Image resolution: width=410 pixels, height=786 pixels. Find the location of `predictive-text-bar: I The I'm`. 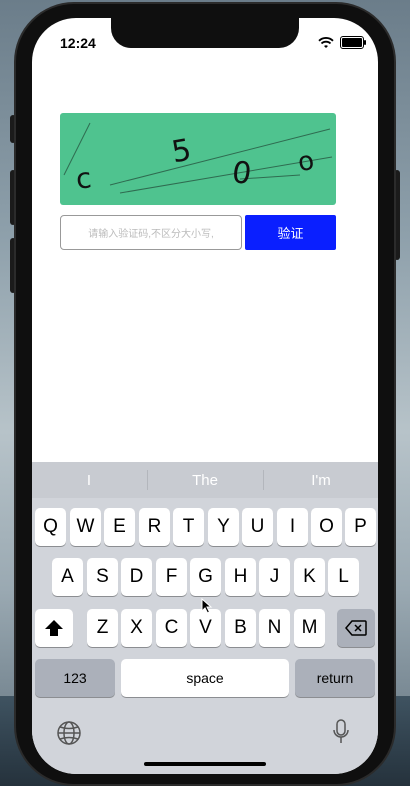

predictive-text-bar: I The I'm is located at coordinates (205, 480).